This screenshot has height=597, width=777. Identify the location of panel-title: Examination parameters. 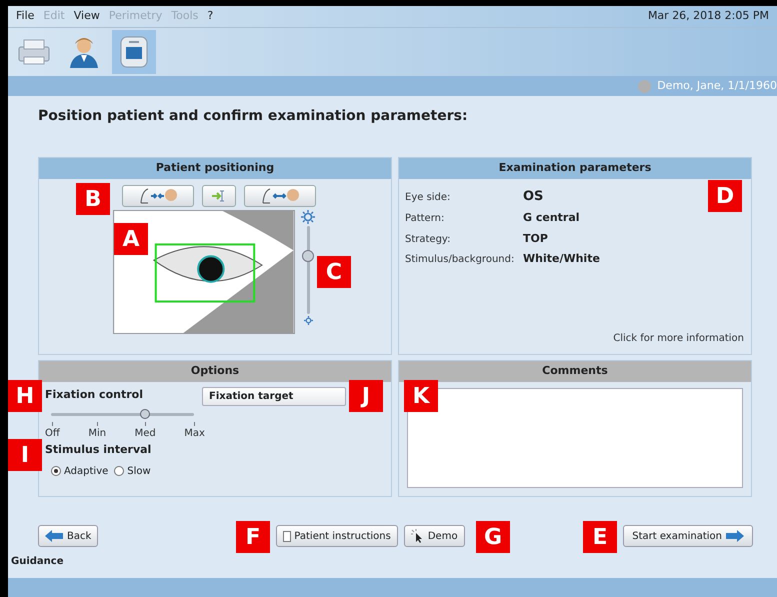
(575, 168).